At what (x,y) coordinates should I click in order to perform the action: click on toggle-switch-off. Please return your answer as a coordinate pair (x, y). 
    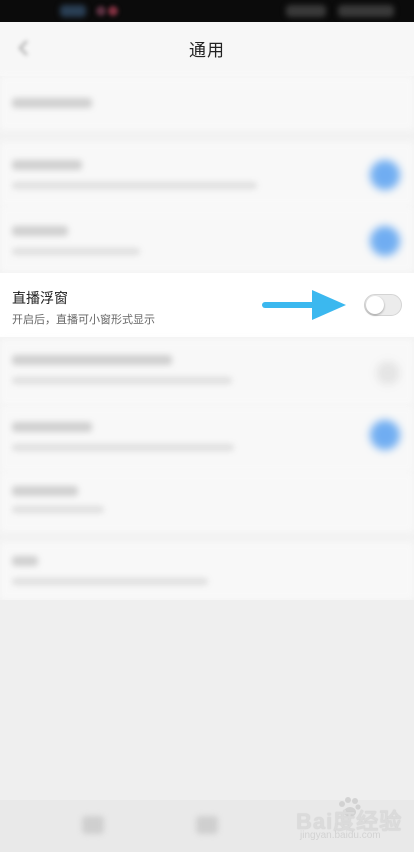
    Looking at the image, I should click on (388, 373).